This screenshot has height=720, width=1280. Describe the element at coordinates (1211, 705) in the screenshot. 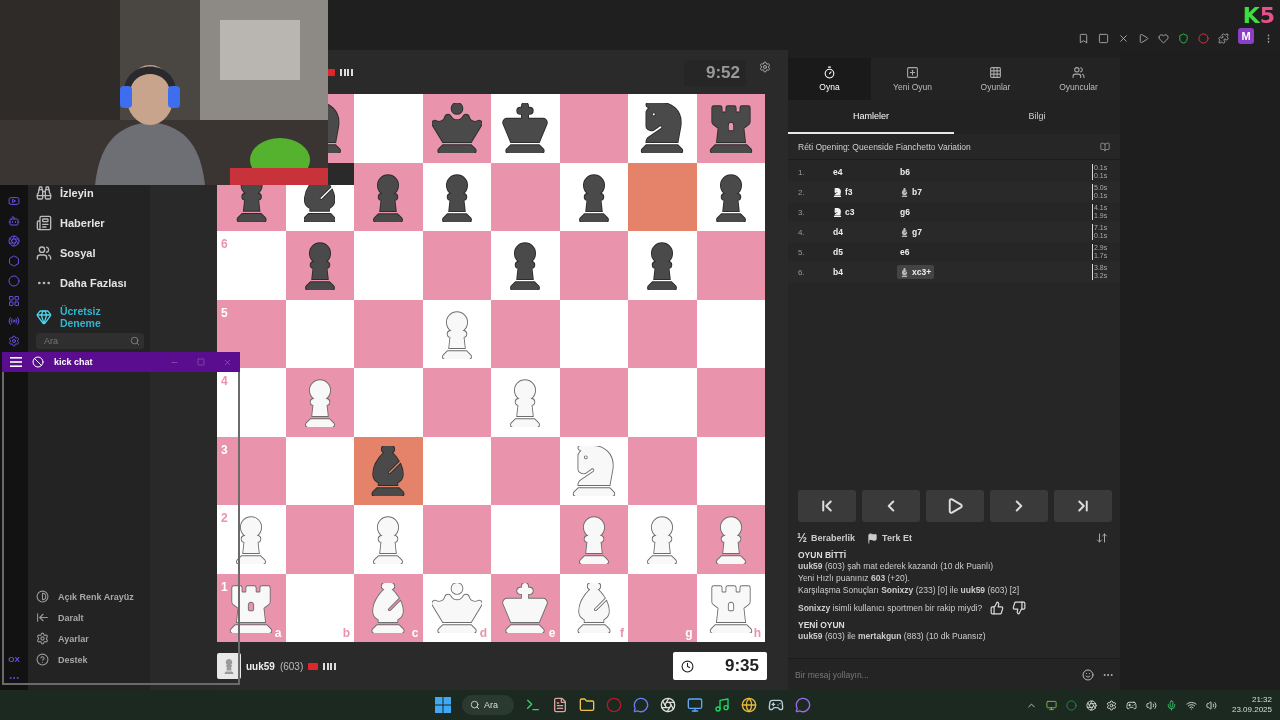

I see `volume-icon` at that location.